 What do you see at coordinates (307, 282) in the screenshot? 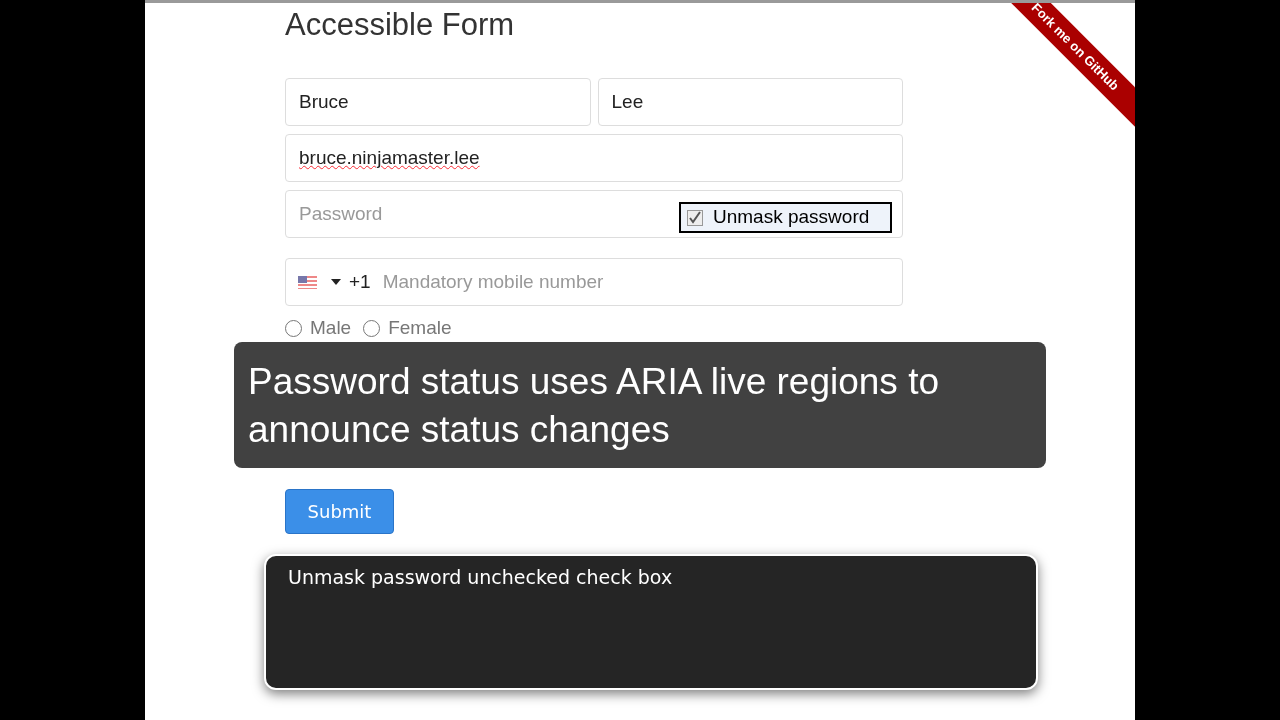
I see `flag-icon` at bounding box center [307, 282].